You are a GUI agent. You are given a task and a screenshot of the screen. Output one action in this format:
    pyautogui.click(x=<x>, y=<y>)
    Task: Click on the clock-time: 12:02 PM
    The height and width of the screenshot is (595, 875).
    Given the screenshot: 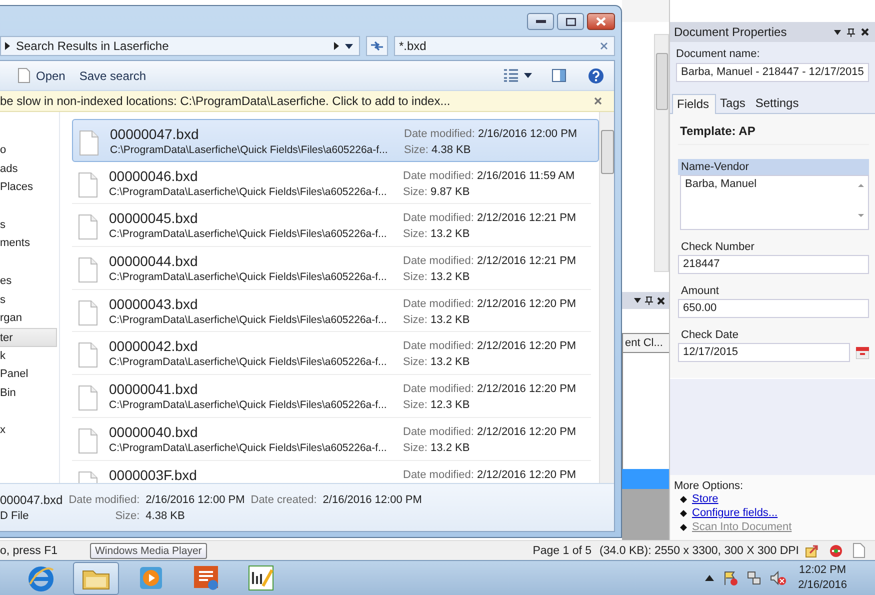 What is the action you would take?
    pyautogui.click(x=822, y=570)
    